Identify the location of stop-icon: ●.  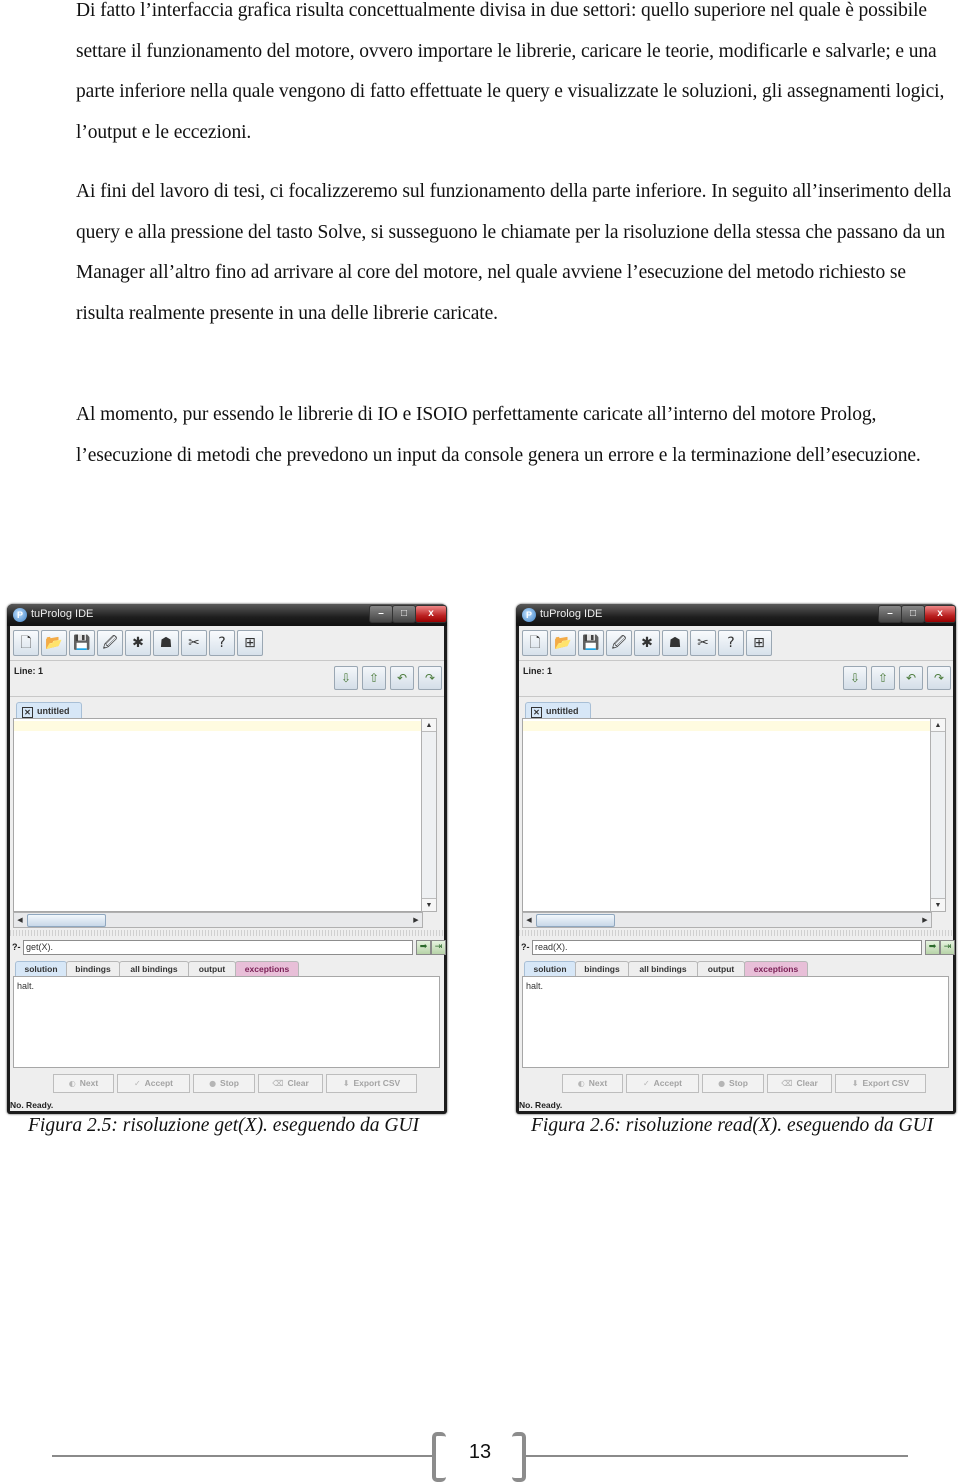
(213, 1083).